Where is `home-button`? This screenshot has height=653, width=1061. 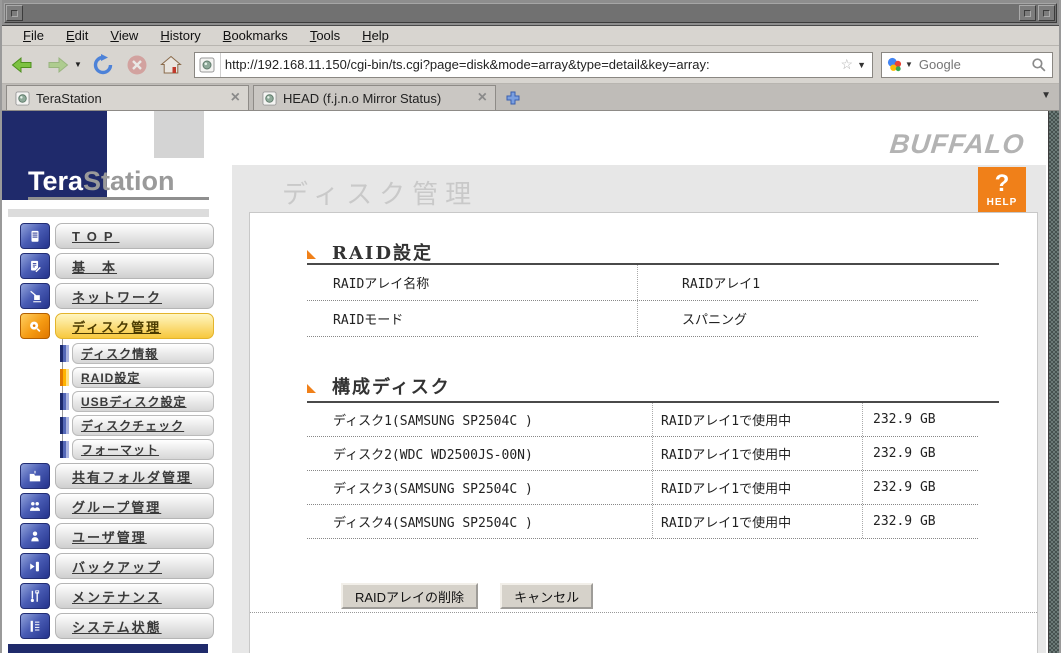 home-button is located at coordinates (171, 65).